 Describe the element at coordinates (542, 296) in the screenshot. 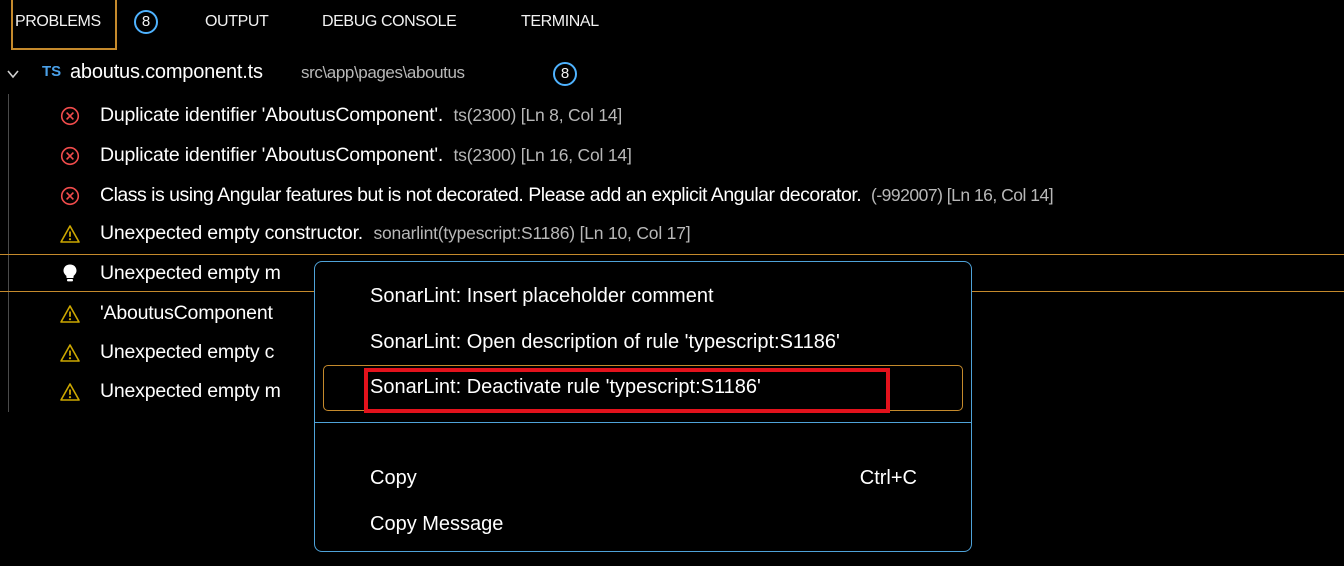

I see `menu-item-label: SonarLint: Insert placeholder comment` at that location.